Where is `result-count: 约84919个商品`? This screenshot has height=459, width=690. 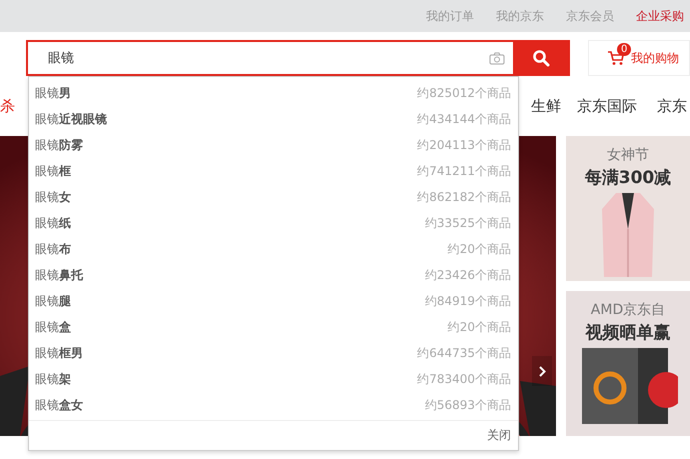
result-count: 约84919个商品 is located at coordinates (467, 301).